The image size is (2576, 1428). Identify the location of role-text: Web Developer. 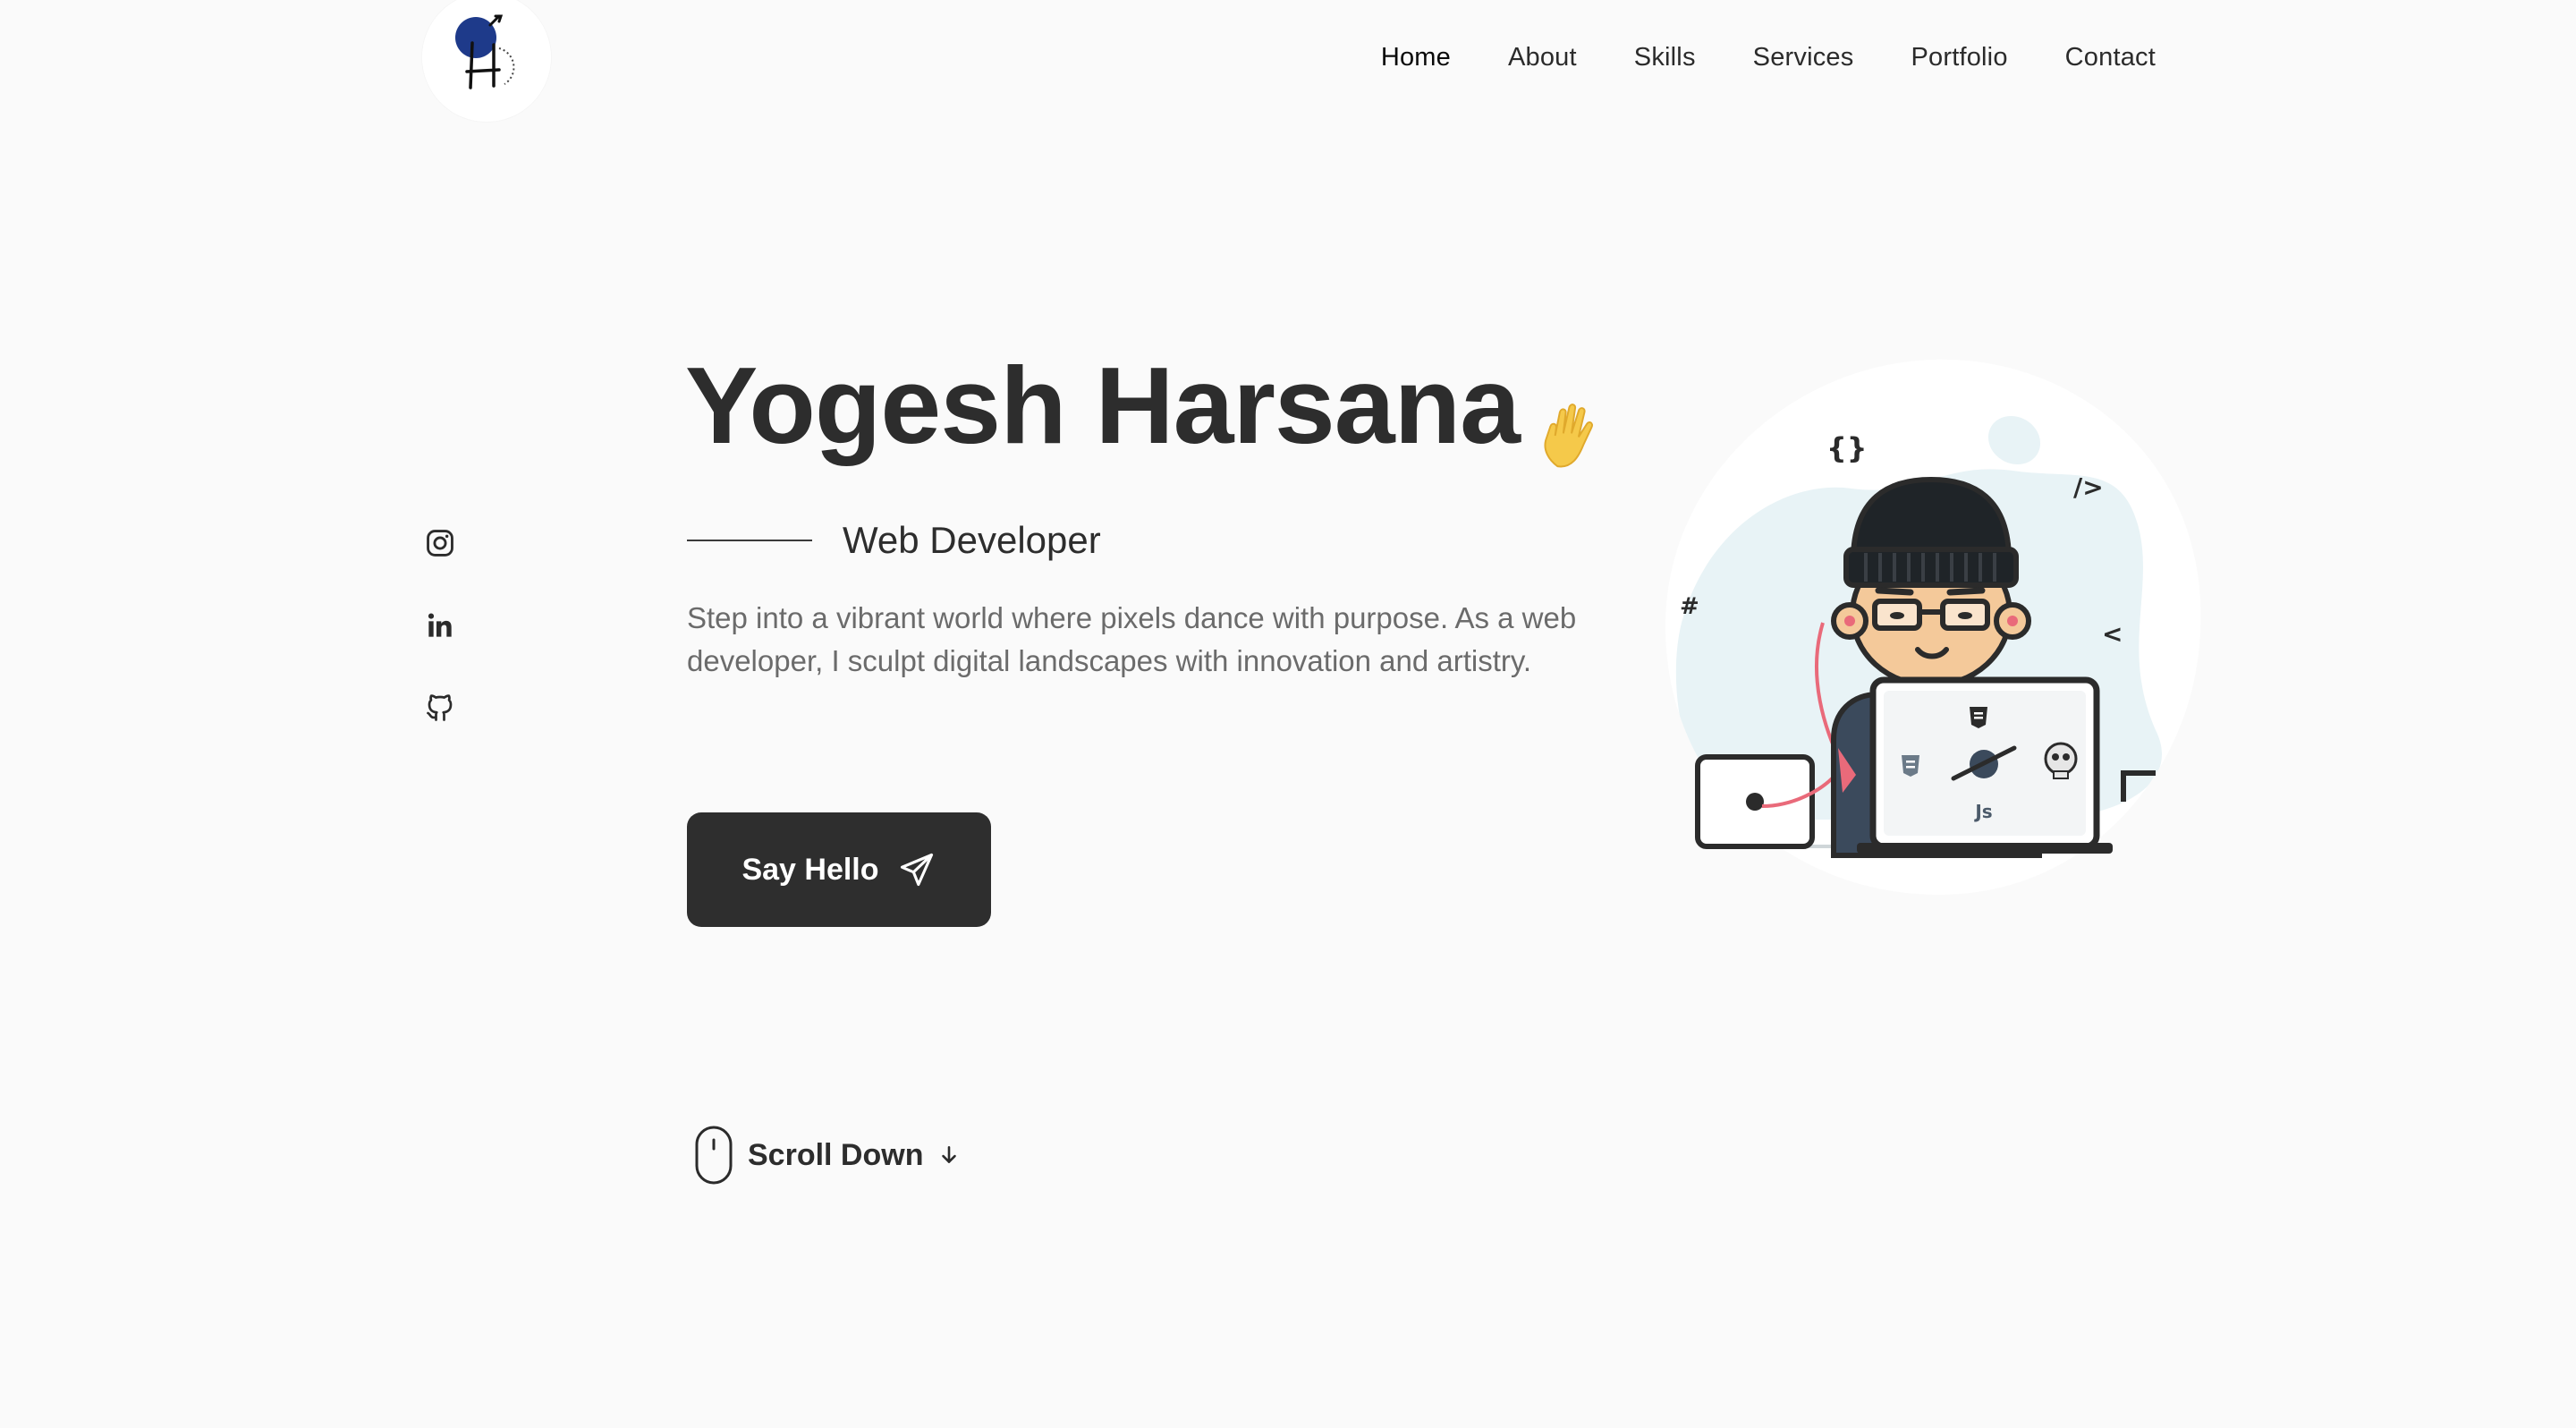
(972, 540).